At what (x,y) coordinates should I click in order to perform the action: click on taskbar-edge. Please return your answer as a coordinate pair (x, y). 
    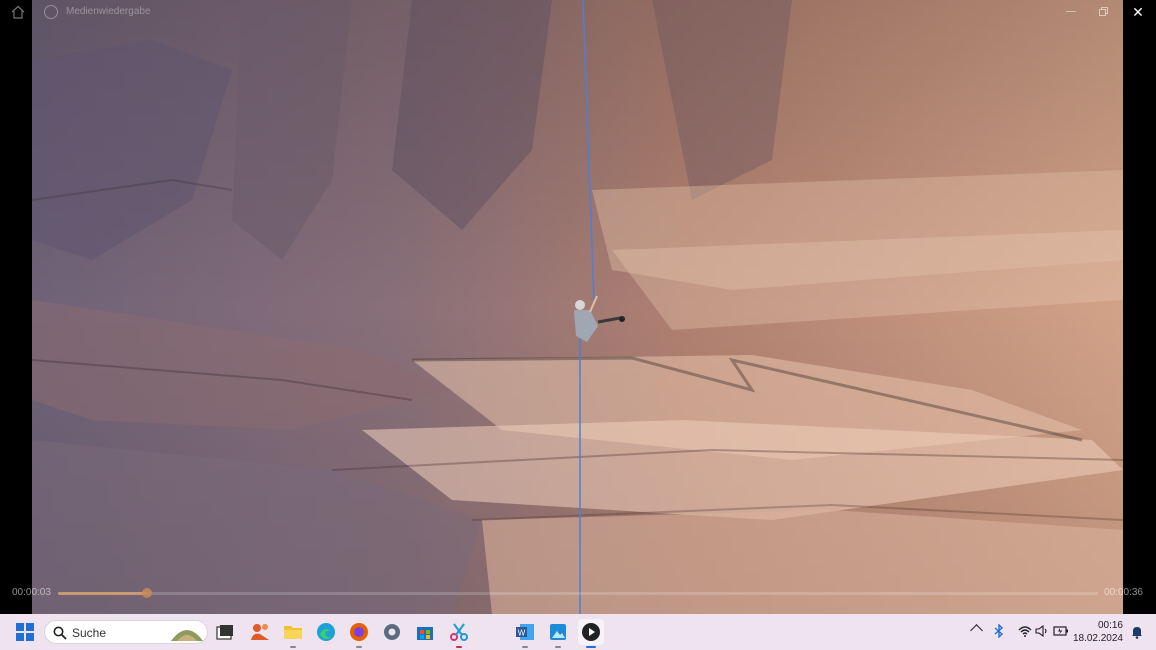
    Looking at the image, I should click on (326, 632).